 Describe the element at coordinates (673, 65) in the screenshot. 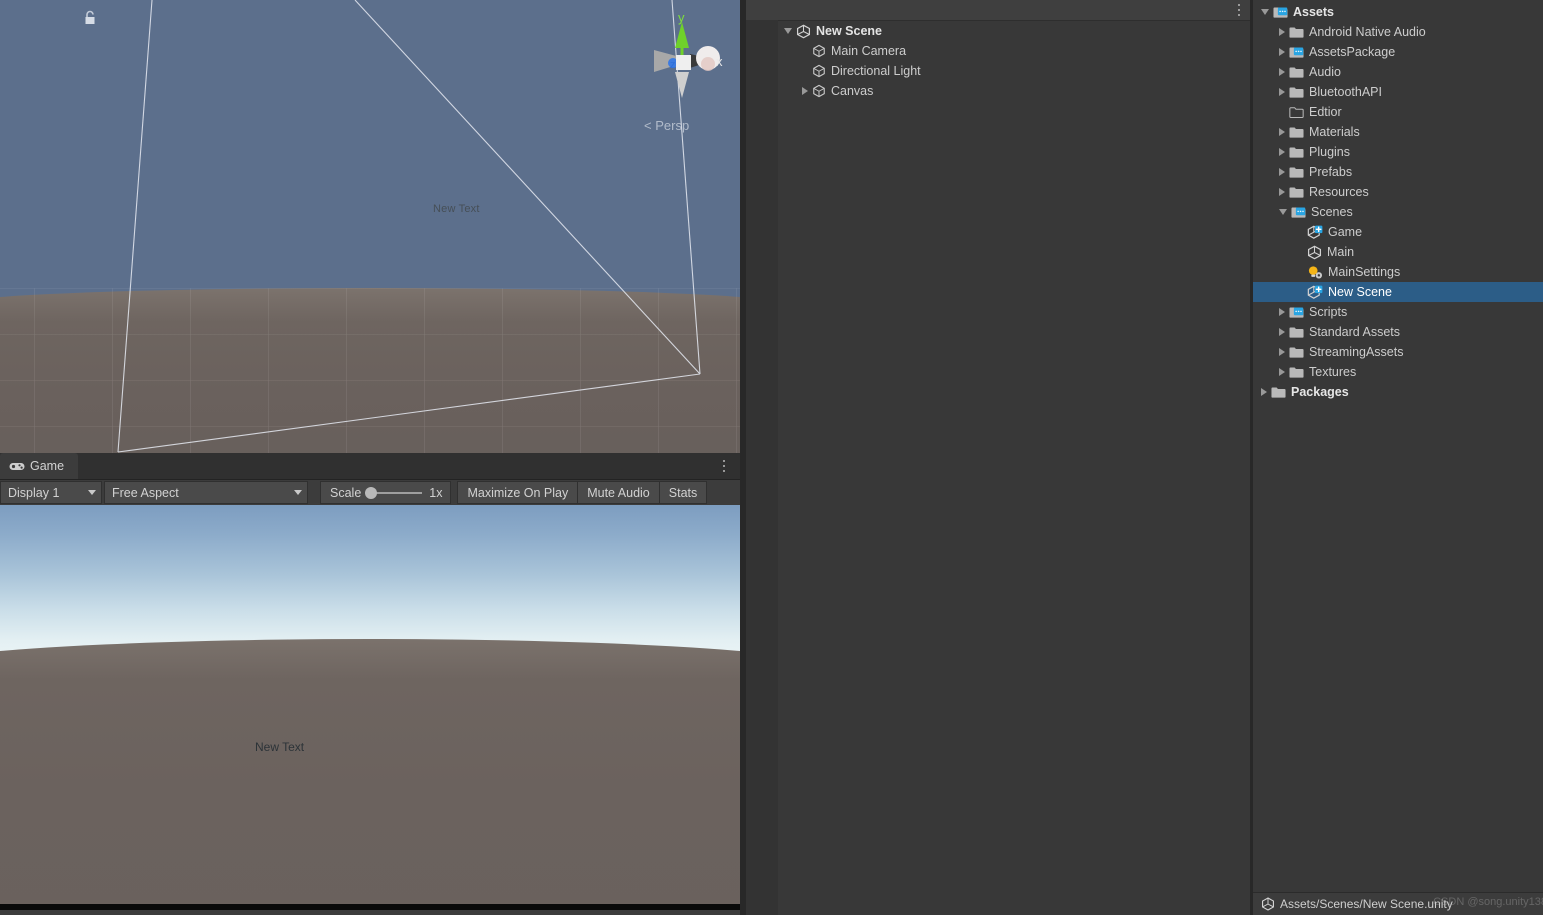

I see `svg-text: z` at that location.